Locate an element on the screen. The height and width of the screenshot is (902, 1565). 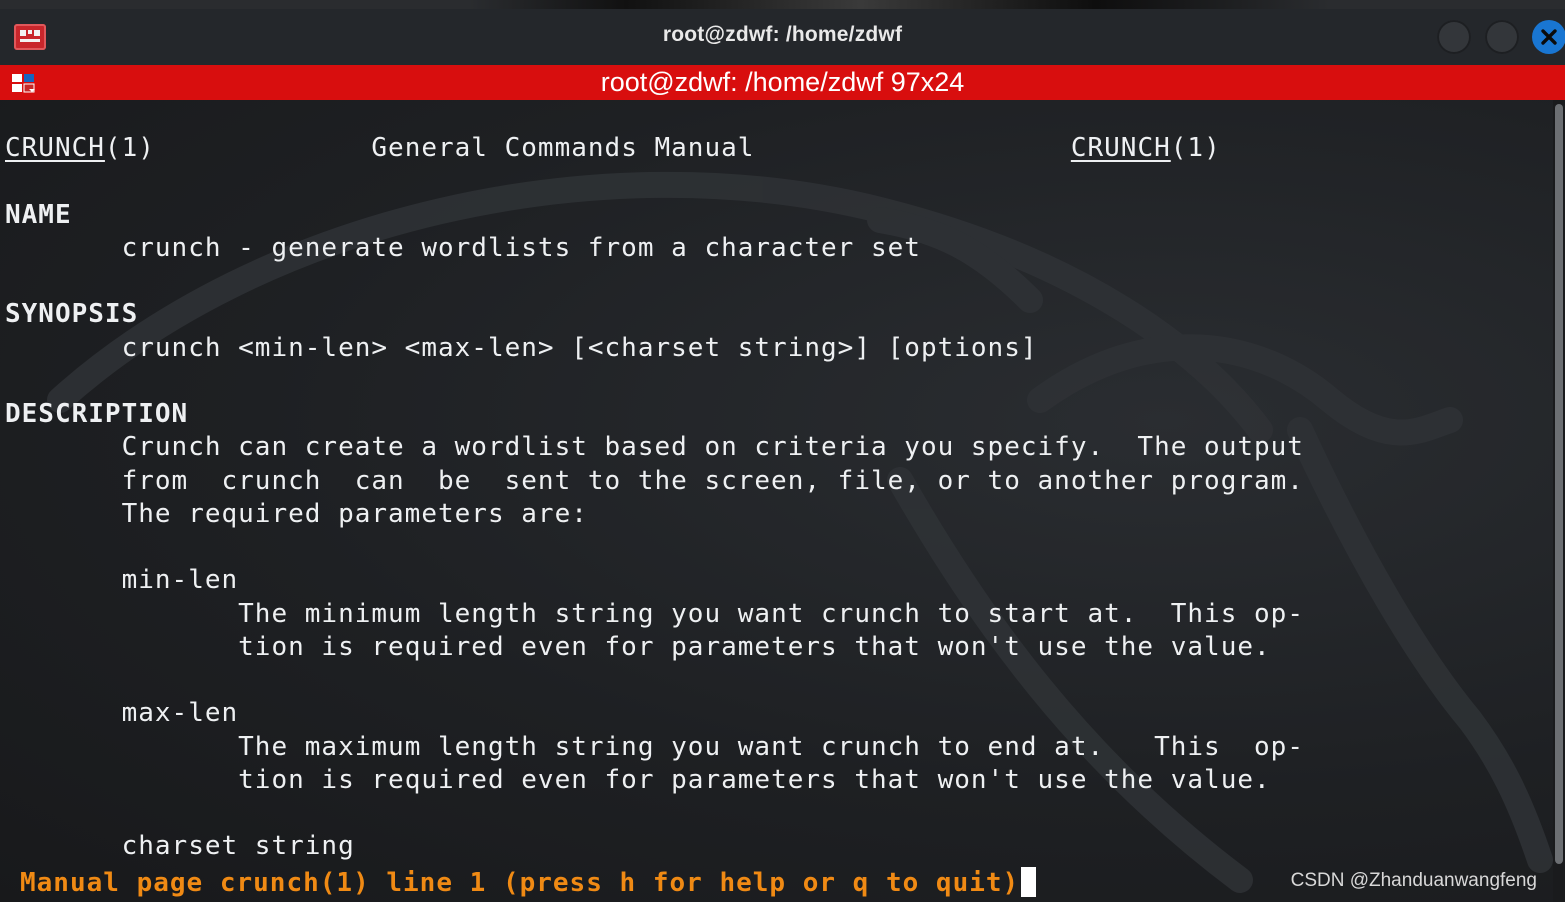
header-right-section: (1) is located at coordinates (1195, 148).